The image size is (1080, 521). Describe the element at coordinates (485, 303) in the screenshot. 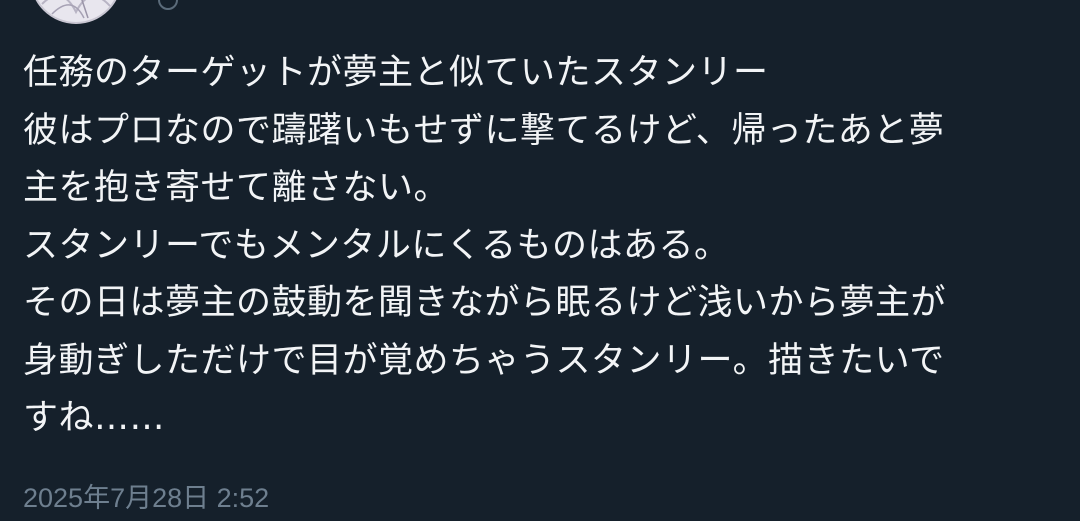

I see `tweet-text-line: その日は夢主の鼓動を聞きながら眠るけど浅いから夢主が` at that location.